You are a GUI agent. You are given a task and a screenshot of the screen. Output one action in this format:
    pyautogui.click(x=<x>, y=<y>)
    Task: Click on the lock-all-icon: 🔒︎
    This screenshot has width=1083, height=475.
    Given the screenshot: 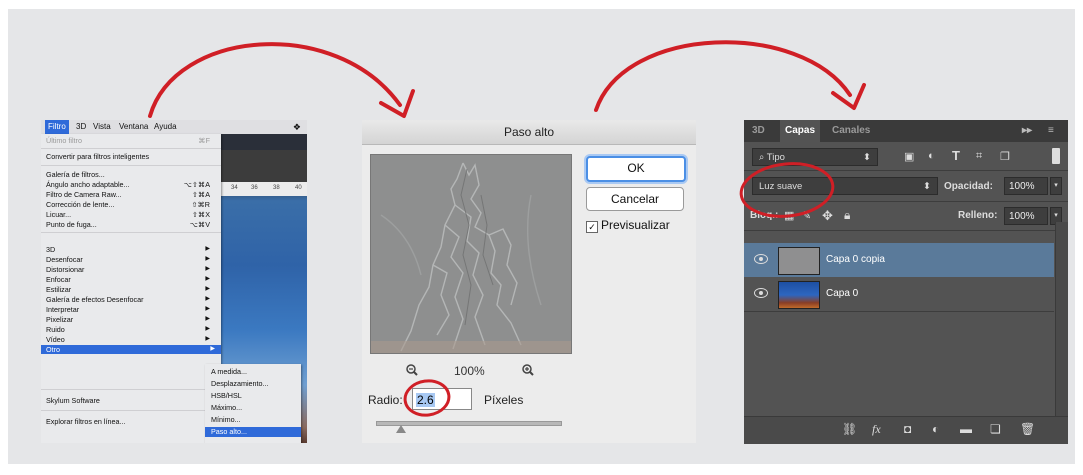 What is the action you would take?
    pyautogui.click(x=847, y=215)
    